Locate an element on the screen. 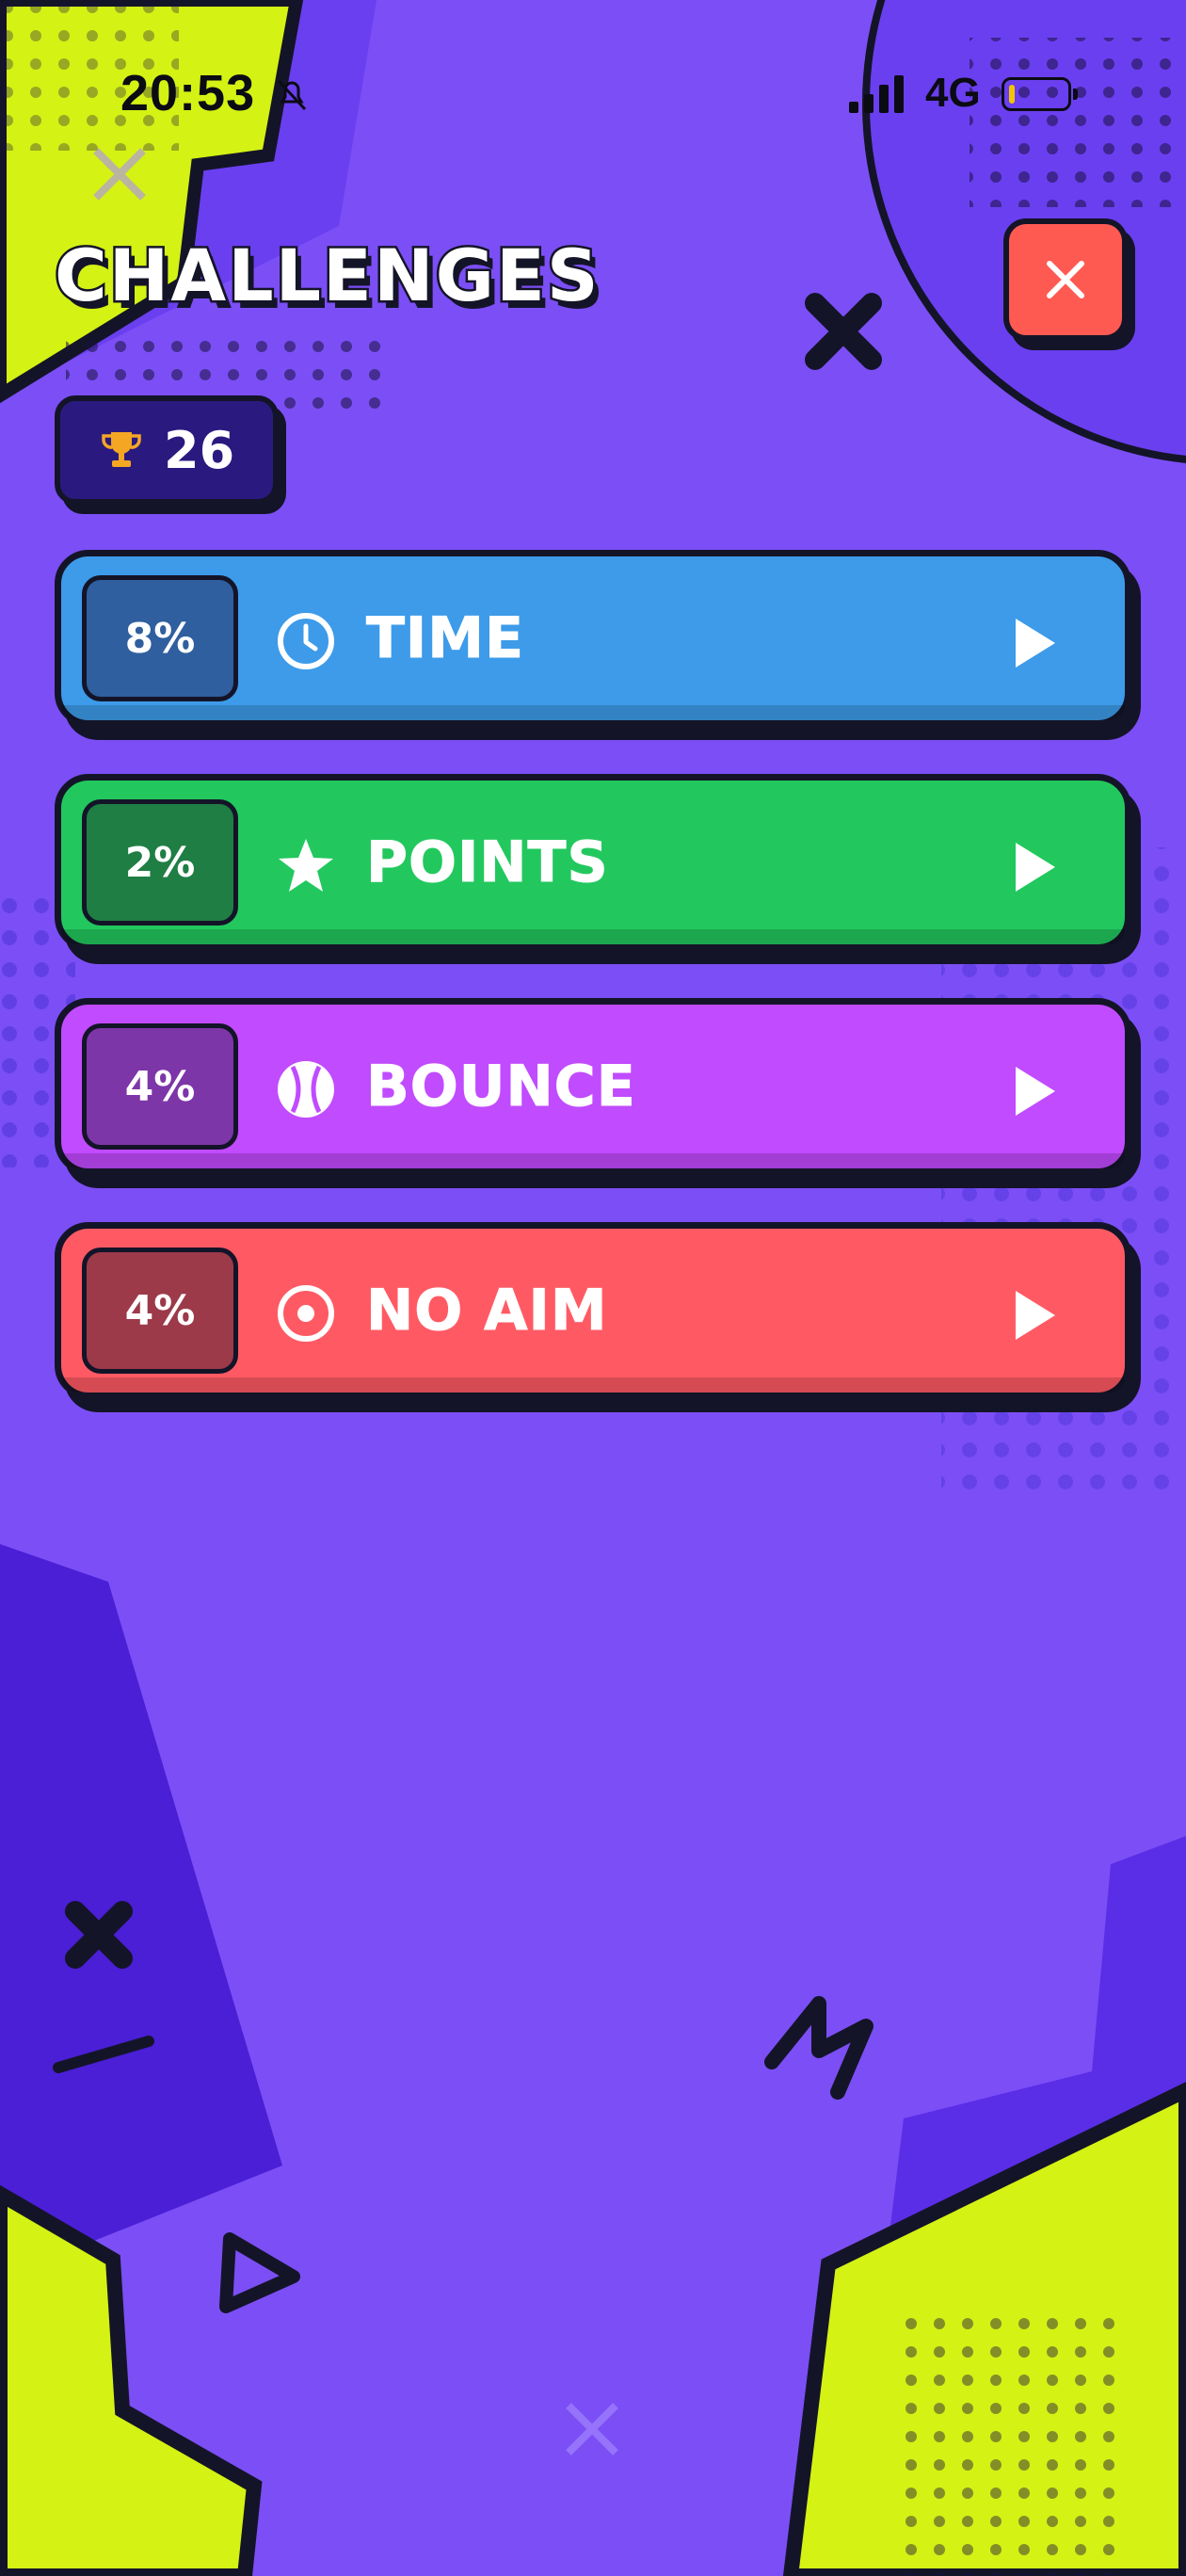  ball-icon is located at coordinates (306, 1089).